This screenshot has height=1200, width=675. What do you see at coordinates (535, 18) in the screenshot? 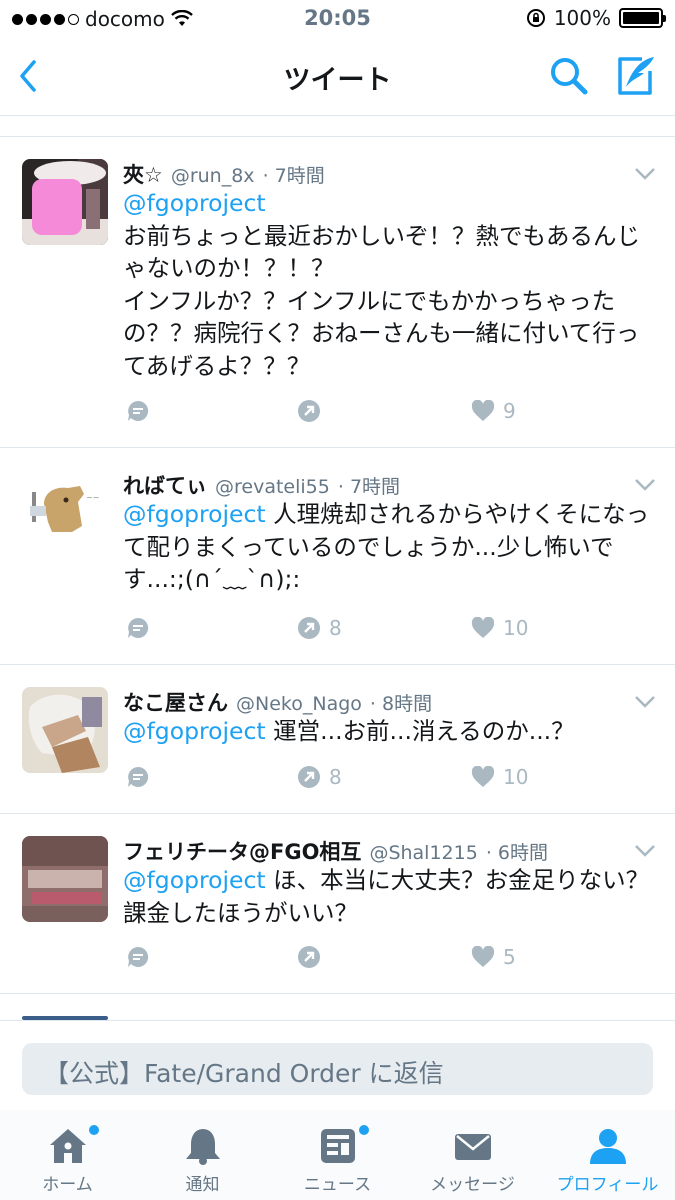
I see `rotation-lock-icon` at bounding box center [535, 18].